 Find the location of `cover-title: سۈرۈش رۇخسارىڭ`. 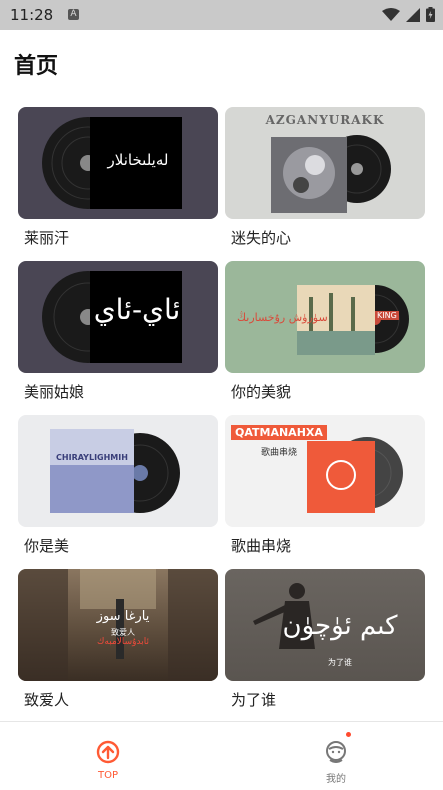

cover-title: سۈرۈش رۇخسارىڭ is located at coordinates (282, 317).